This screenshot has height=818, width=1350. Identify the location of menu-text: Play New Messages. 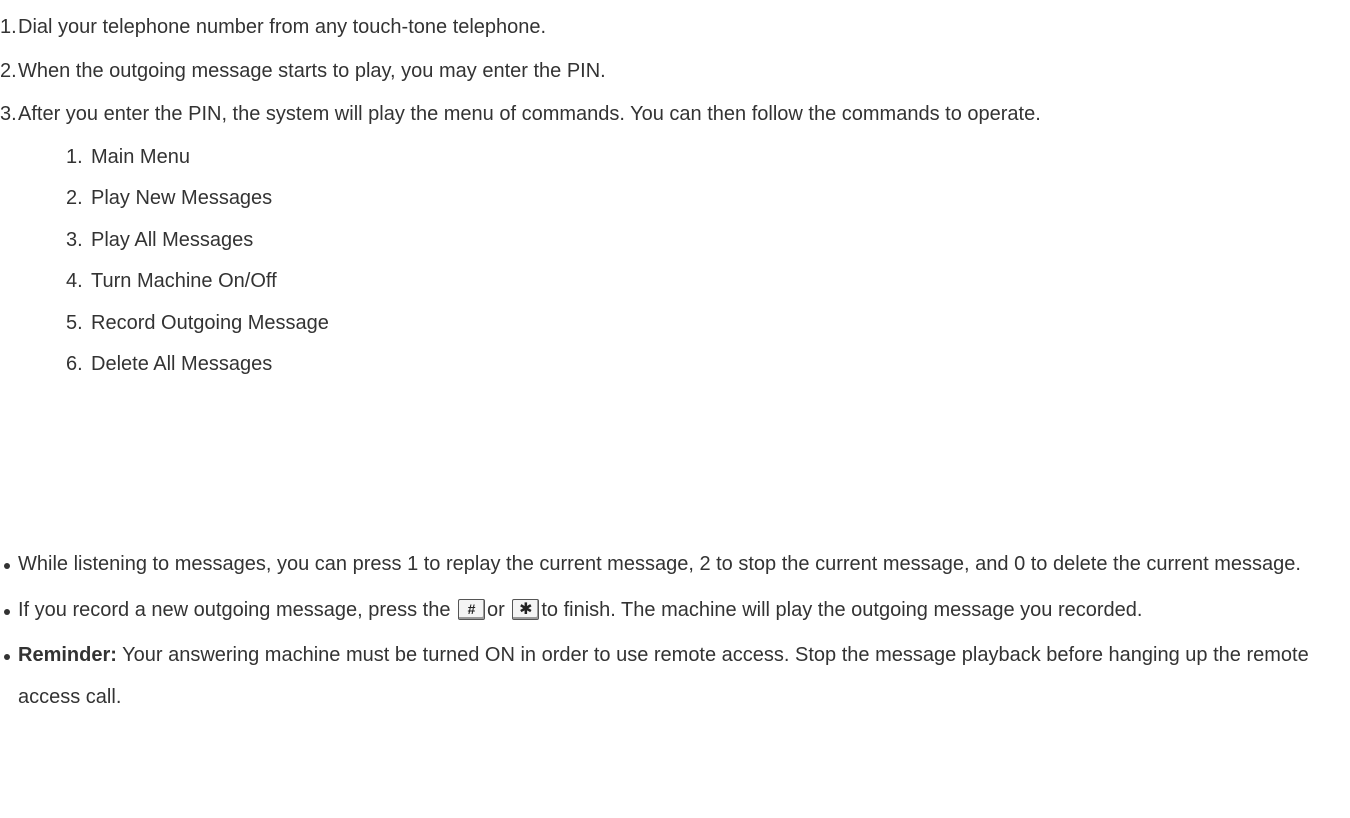
(182, 198).